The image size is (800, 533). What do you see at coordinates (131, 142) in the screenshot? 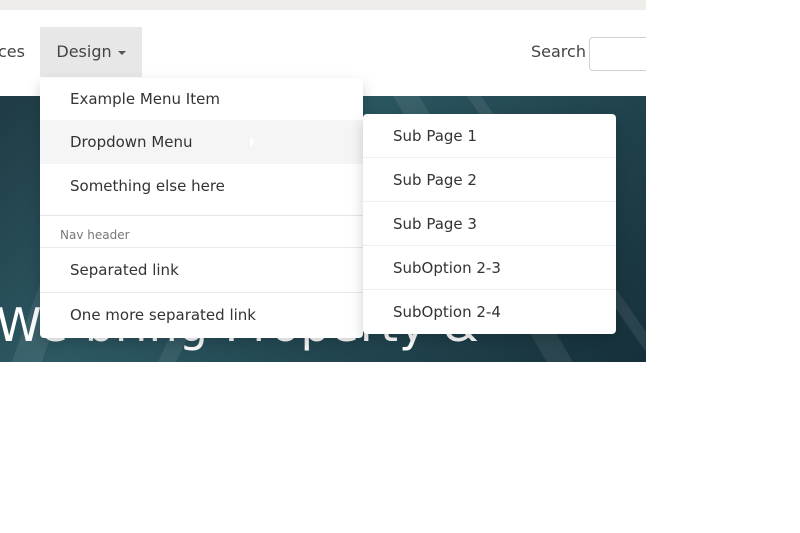
I see `menu-item-dropdown-label: Dropdown Menu` at bounding box center [131, 142].